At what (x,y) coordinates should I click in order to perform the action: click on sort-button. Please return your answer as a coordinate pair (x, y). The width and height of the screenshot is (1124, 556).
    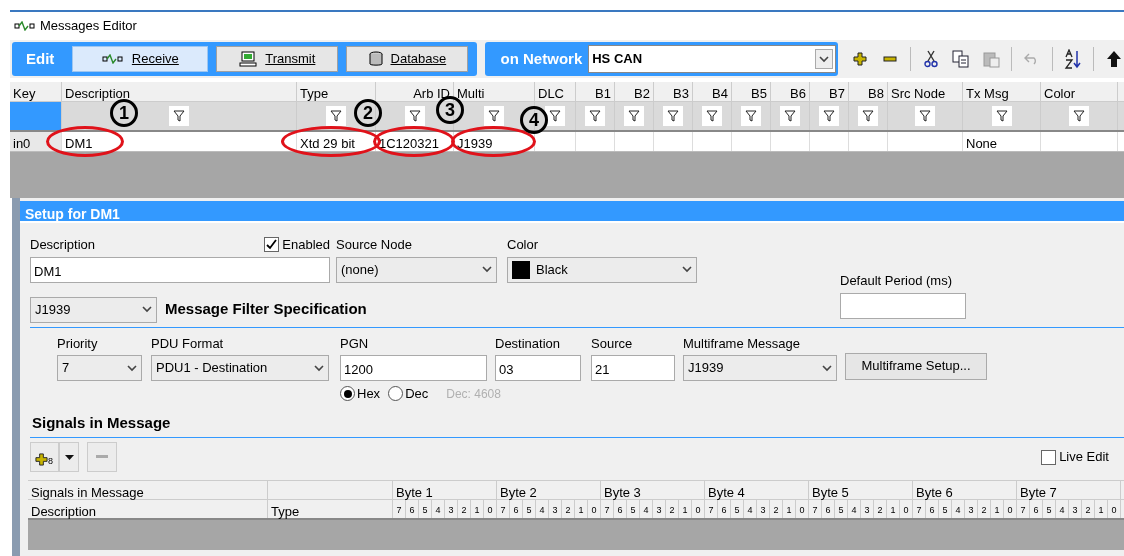
    Looking at the image, I should click on (1073, 59).